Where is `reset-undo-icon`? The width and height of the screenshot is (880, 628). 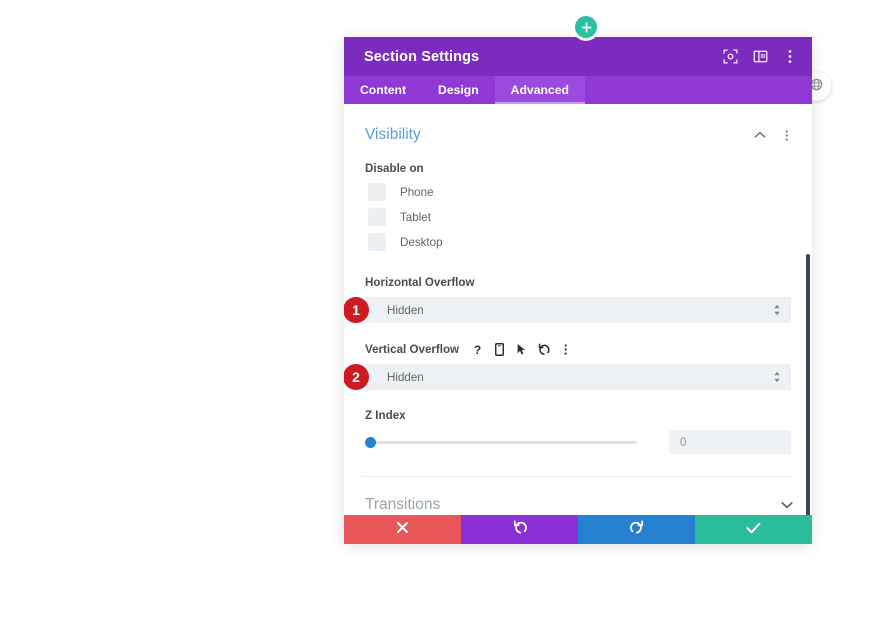 reset-undo-icon is located at coordinates (543, 349).